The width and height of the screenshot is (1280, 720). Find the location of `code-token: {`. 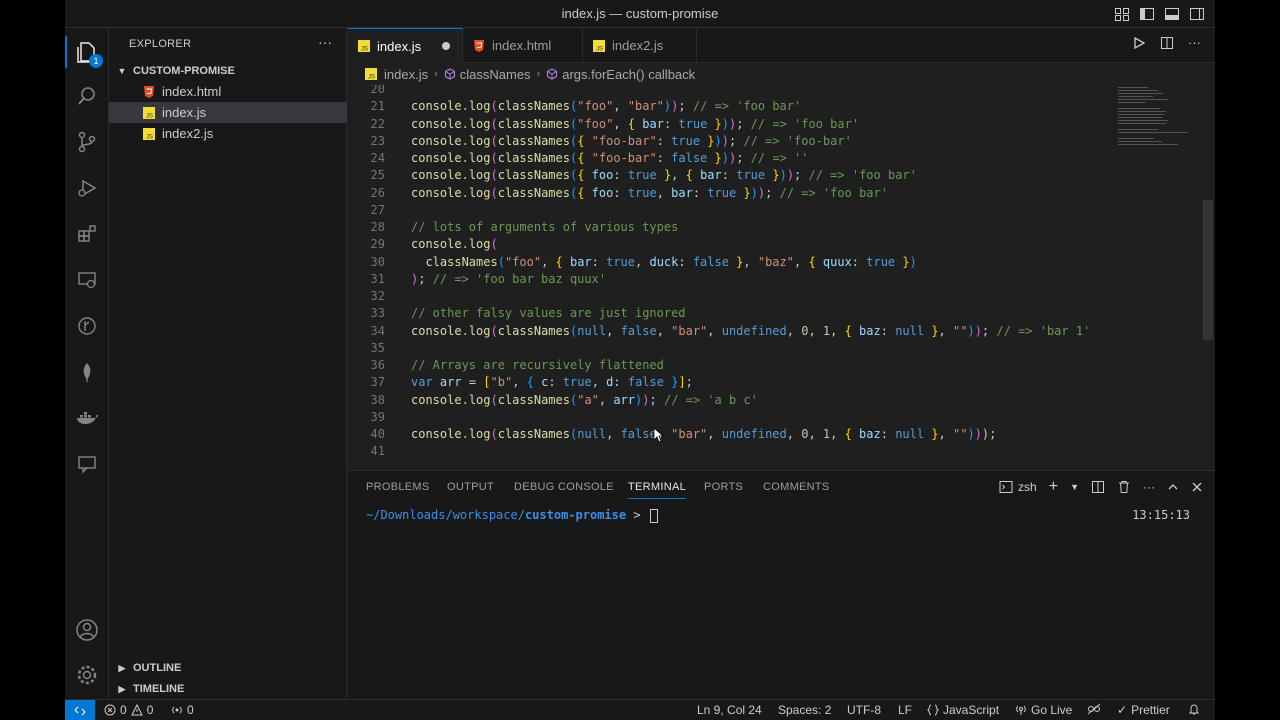

code-token: { is located at coordinates (693, 175).